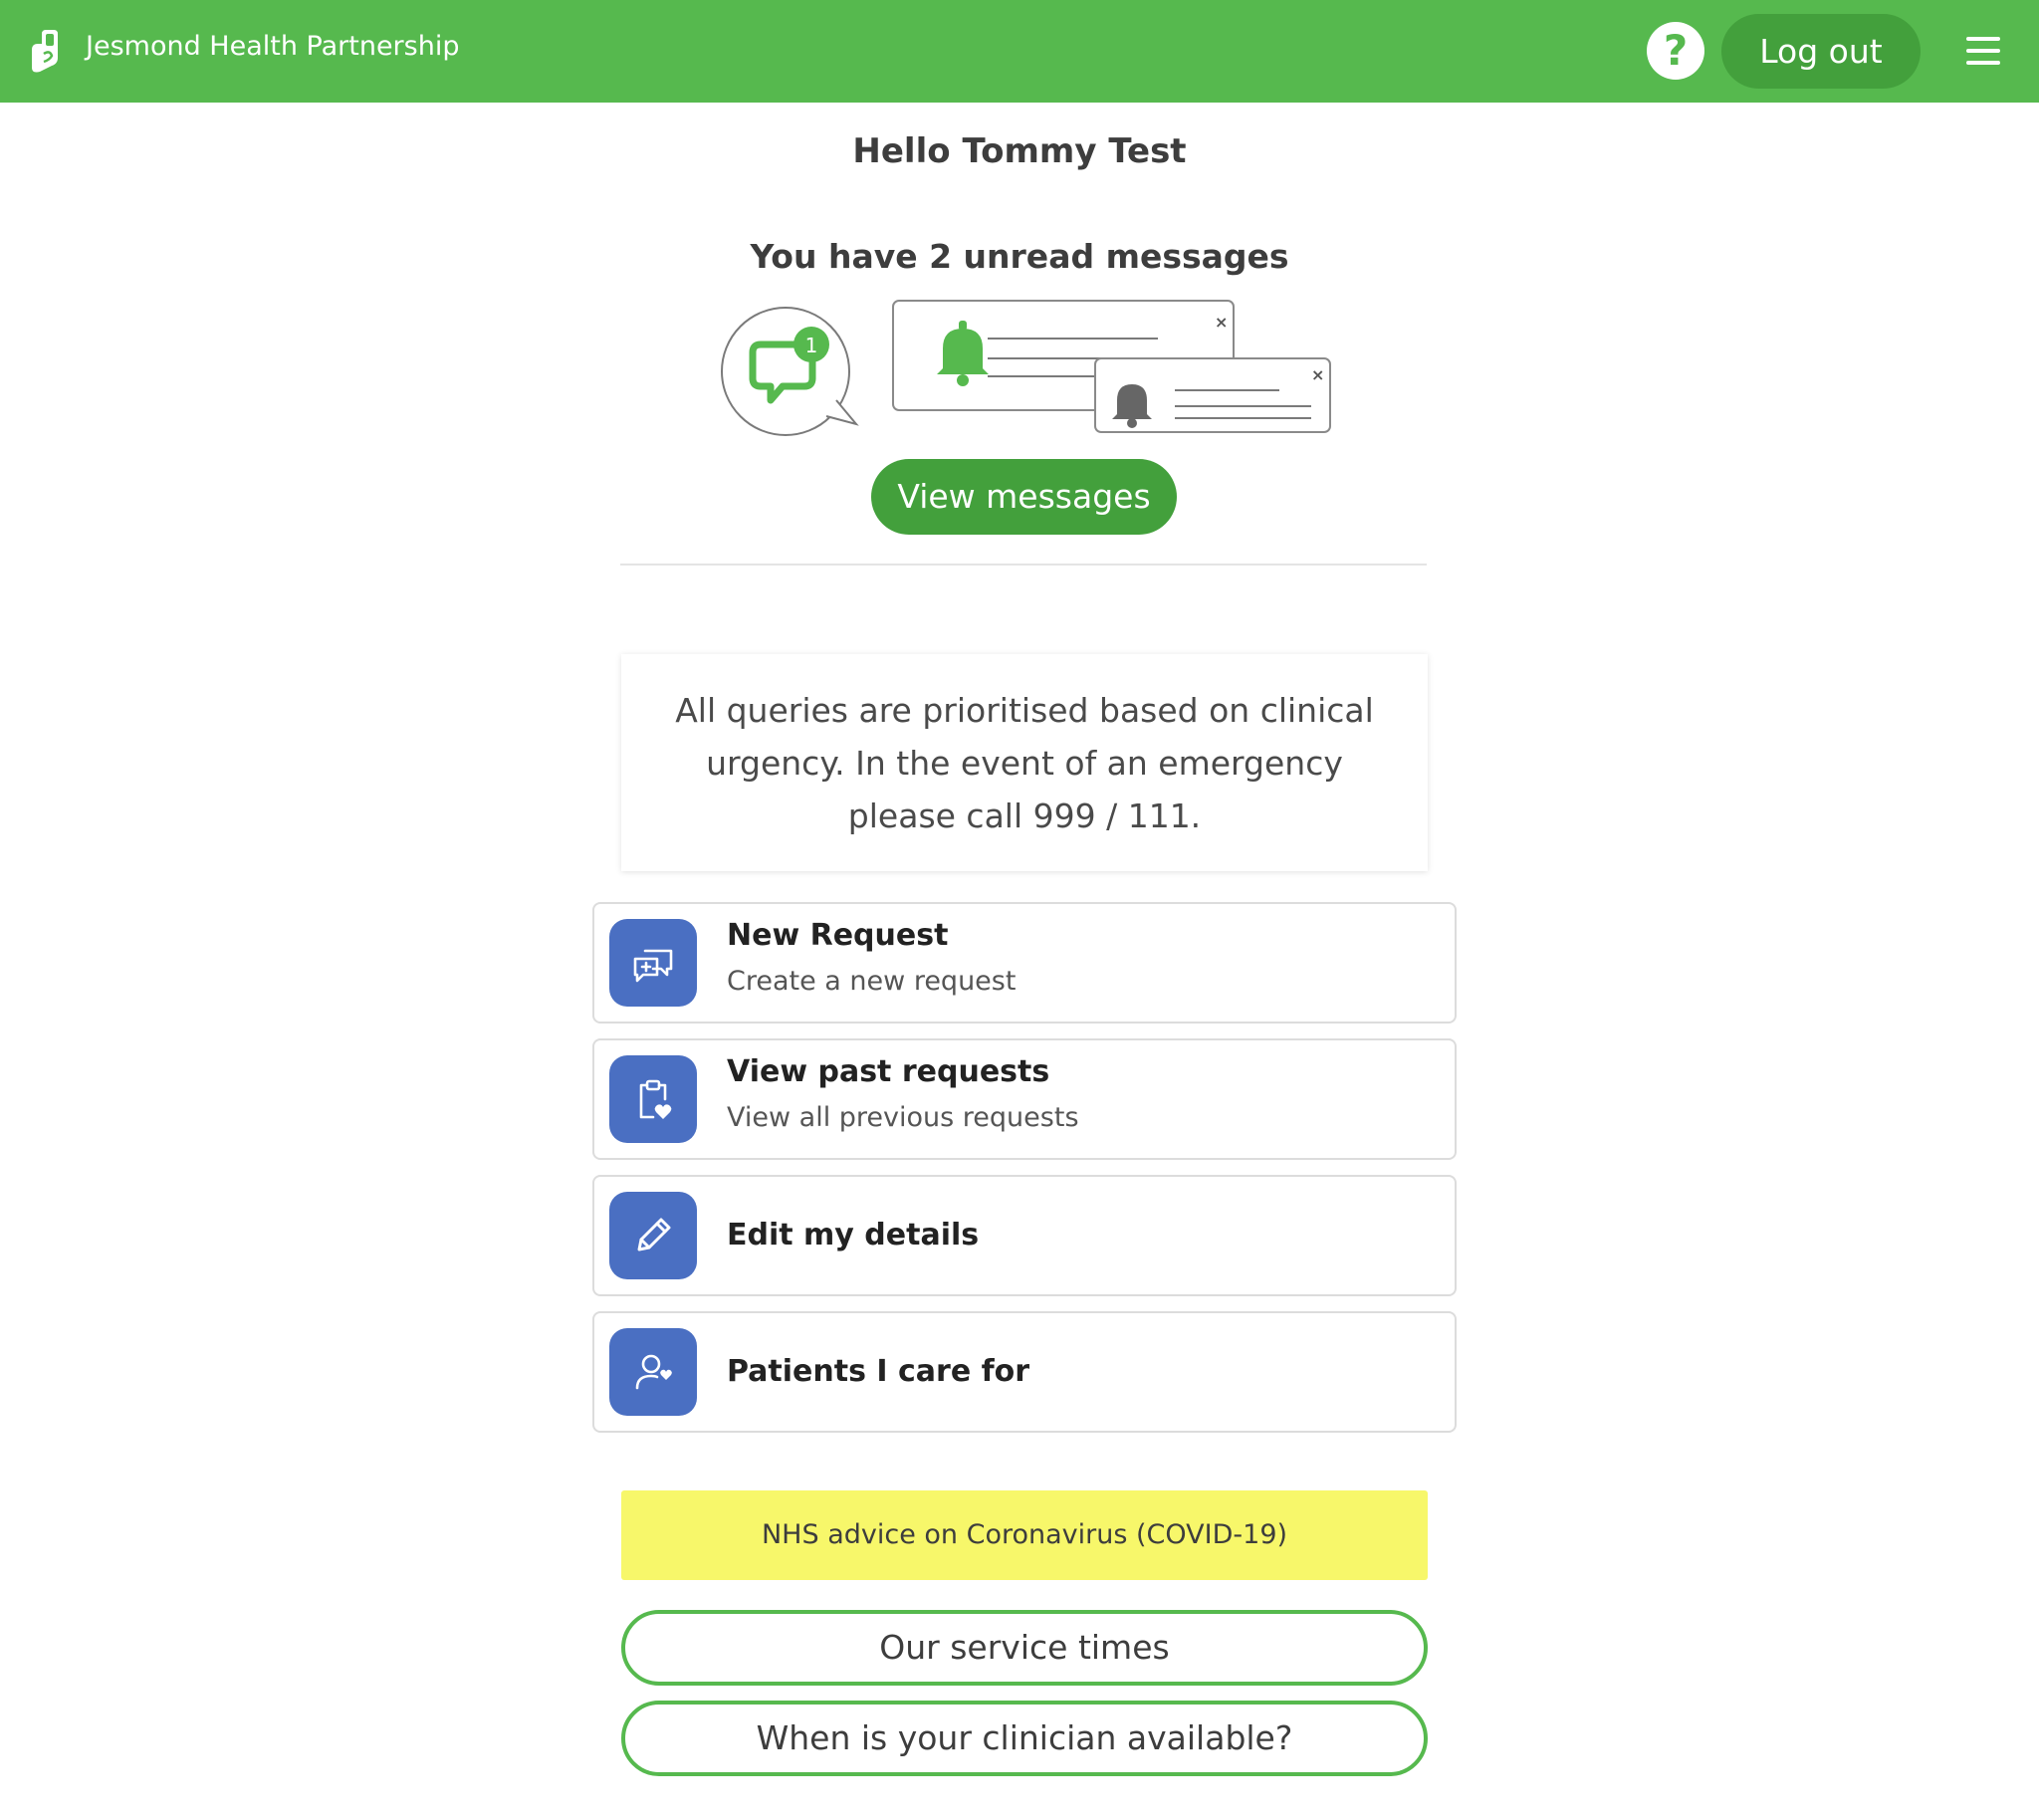  What do you see at coordinates (1025, 1535) in the screenshot?
I see `covid-advice-link: NHS advice on Coronavirus (COVID-19)` at bounding box center [1025, 1535].